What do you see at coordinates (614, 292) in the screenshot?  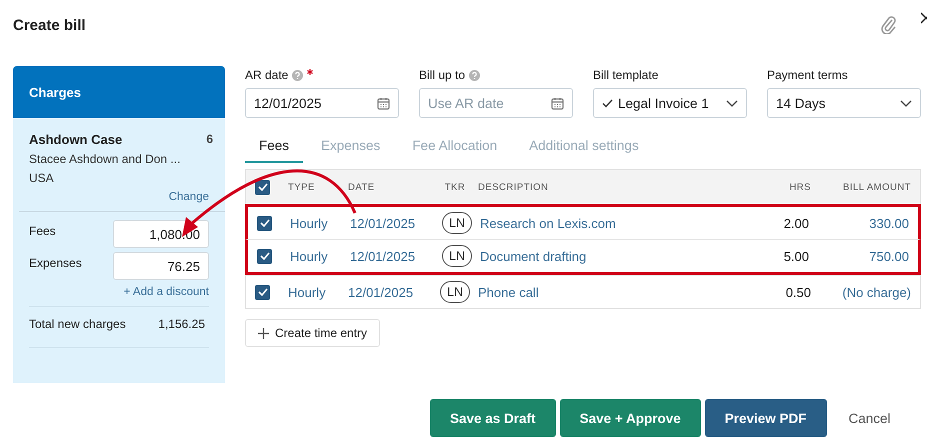 I see `description-link: Phone call` at bounding box center [614, 292].